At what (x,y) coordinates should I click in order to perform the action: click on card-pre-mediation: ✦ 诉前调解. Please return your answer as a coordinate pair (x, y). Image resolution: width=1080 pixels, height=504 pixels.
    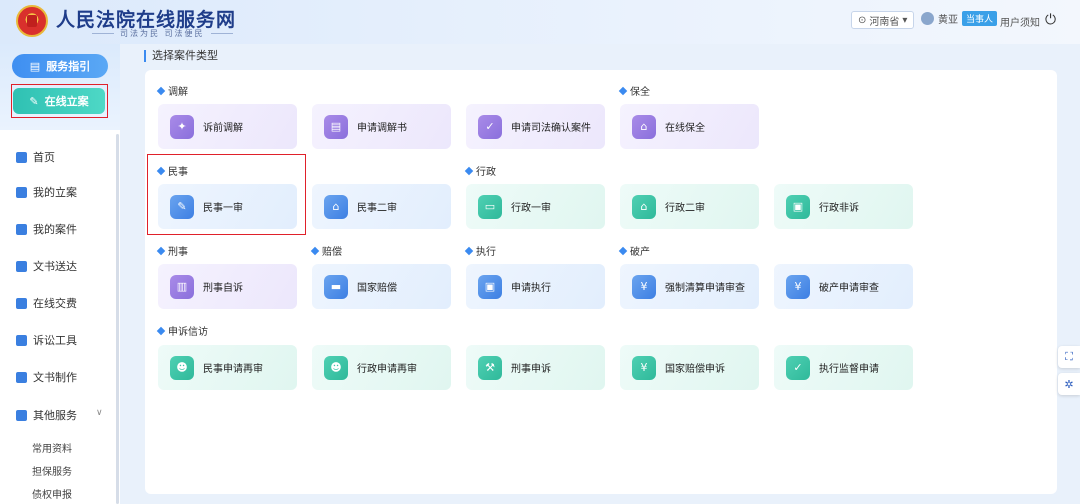
    Looking at the image, I should click on (227, 126).